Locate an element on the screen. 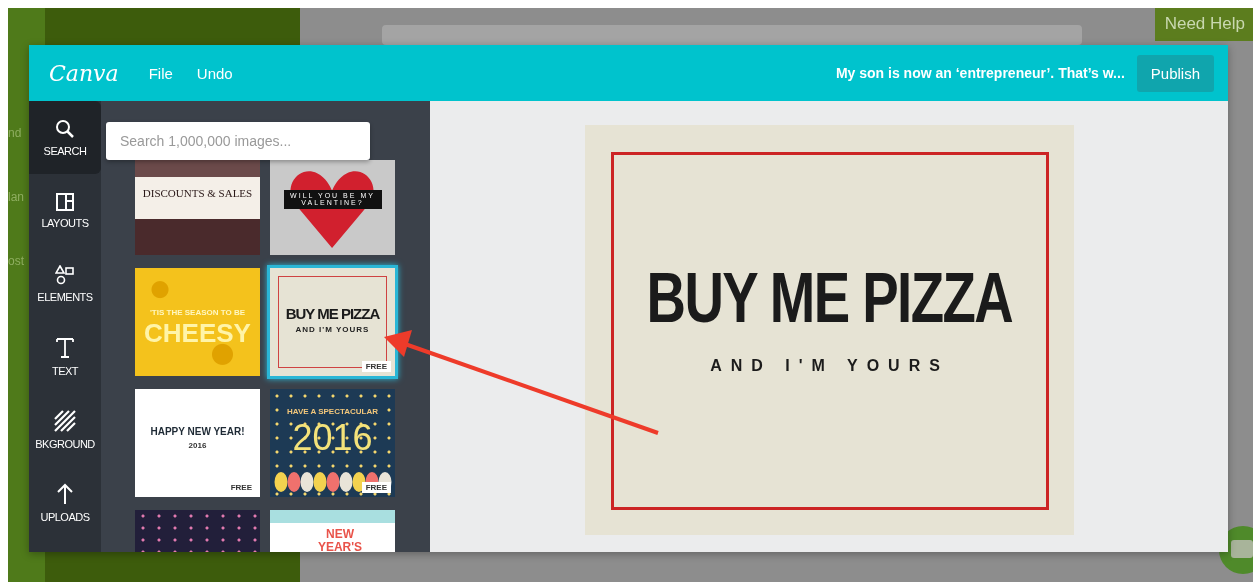 The image size is (1253, 582). design-headline: BUY ME PIZZA is located at coordinates (829, 298).